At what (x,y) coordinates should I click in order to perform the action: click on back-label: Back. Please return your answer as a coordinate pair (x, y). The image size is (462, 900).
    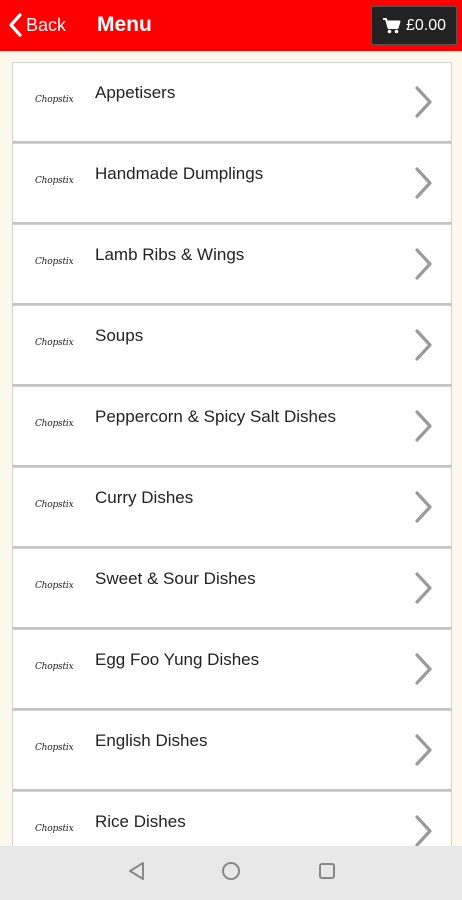
    Looking at the image, I should click on (46, 24).